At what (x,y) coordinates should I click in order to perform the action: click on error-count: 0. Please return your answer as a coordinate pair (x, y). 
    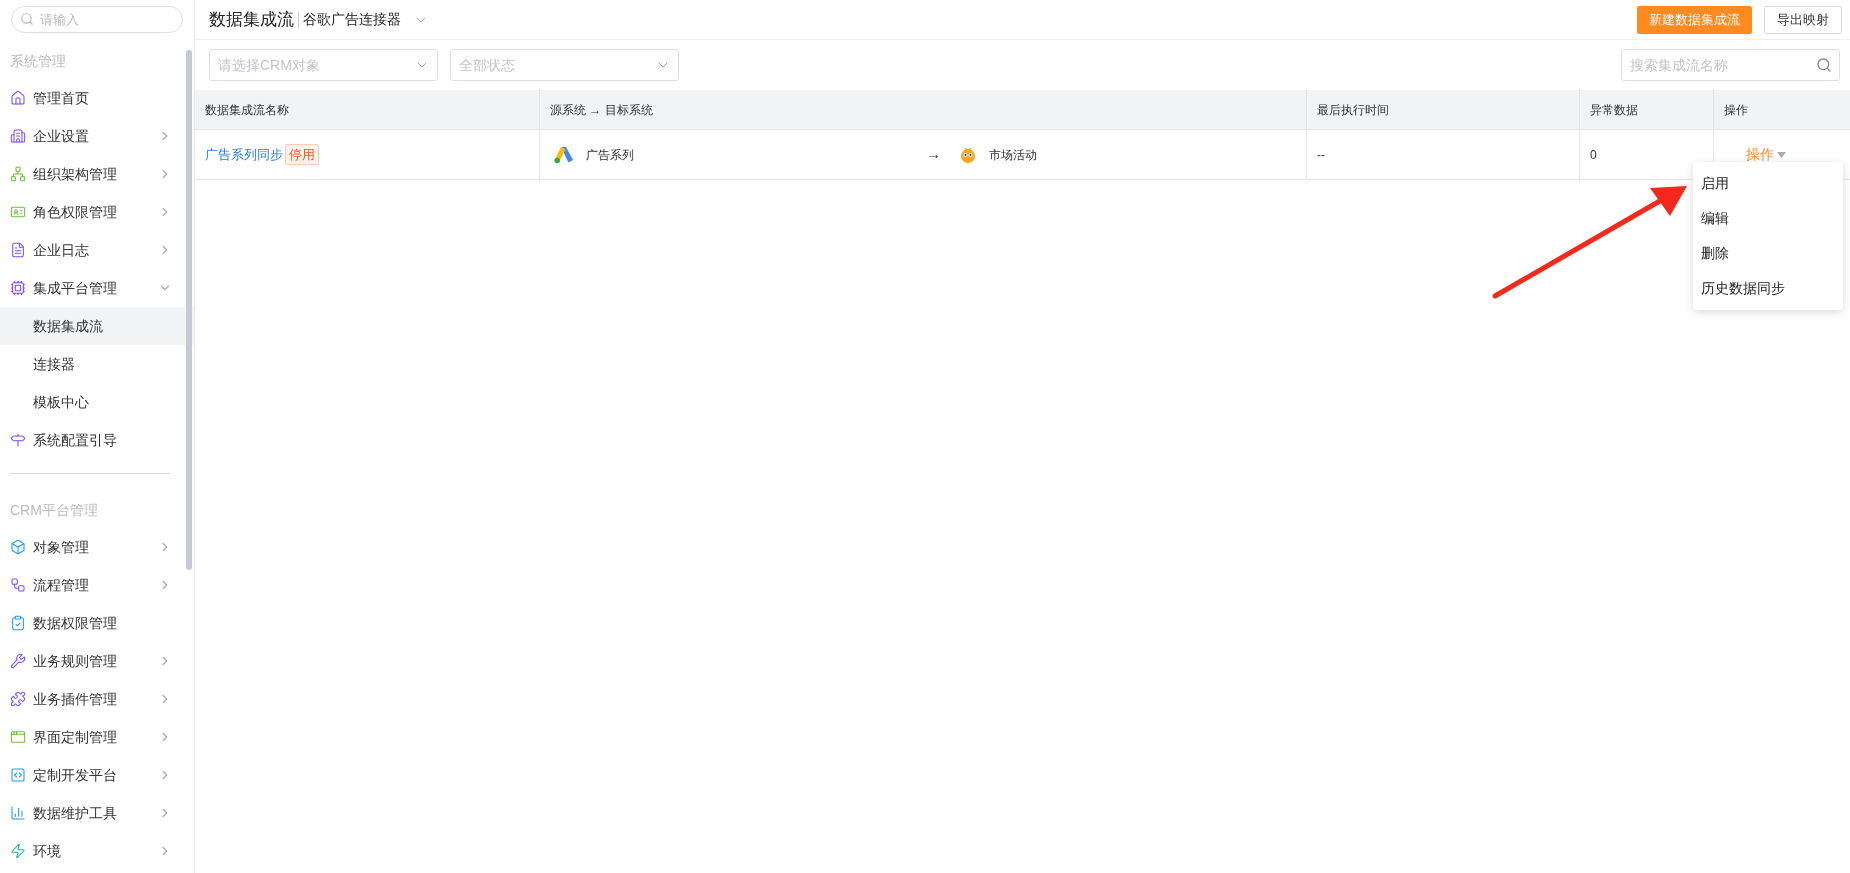
    Looking at the image, I should click on (1593, 155).